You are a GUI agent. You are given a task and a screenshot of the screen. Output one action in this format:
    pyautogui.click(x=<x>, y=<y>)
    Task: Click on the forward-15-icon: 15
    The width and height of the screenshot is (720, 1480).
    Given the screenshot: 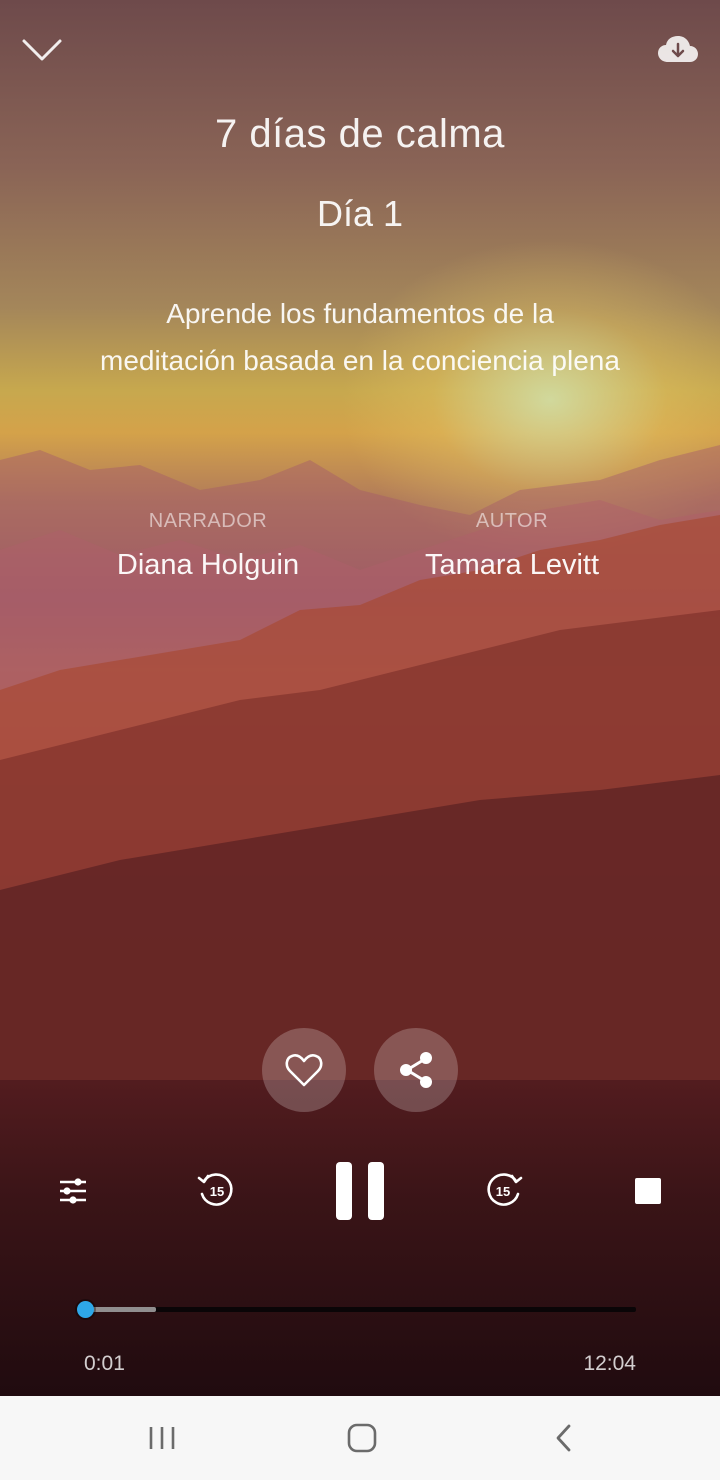 What is the action you would take?
    pyautogui.click(x=505, y=1189)
    